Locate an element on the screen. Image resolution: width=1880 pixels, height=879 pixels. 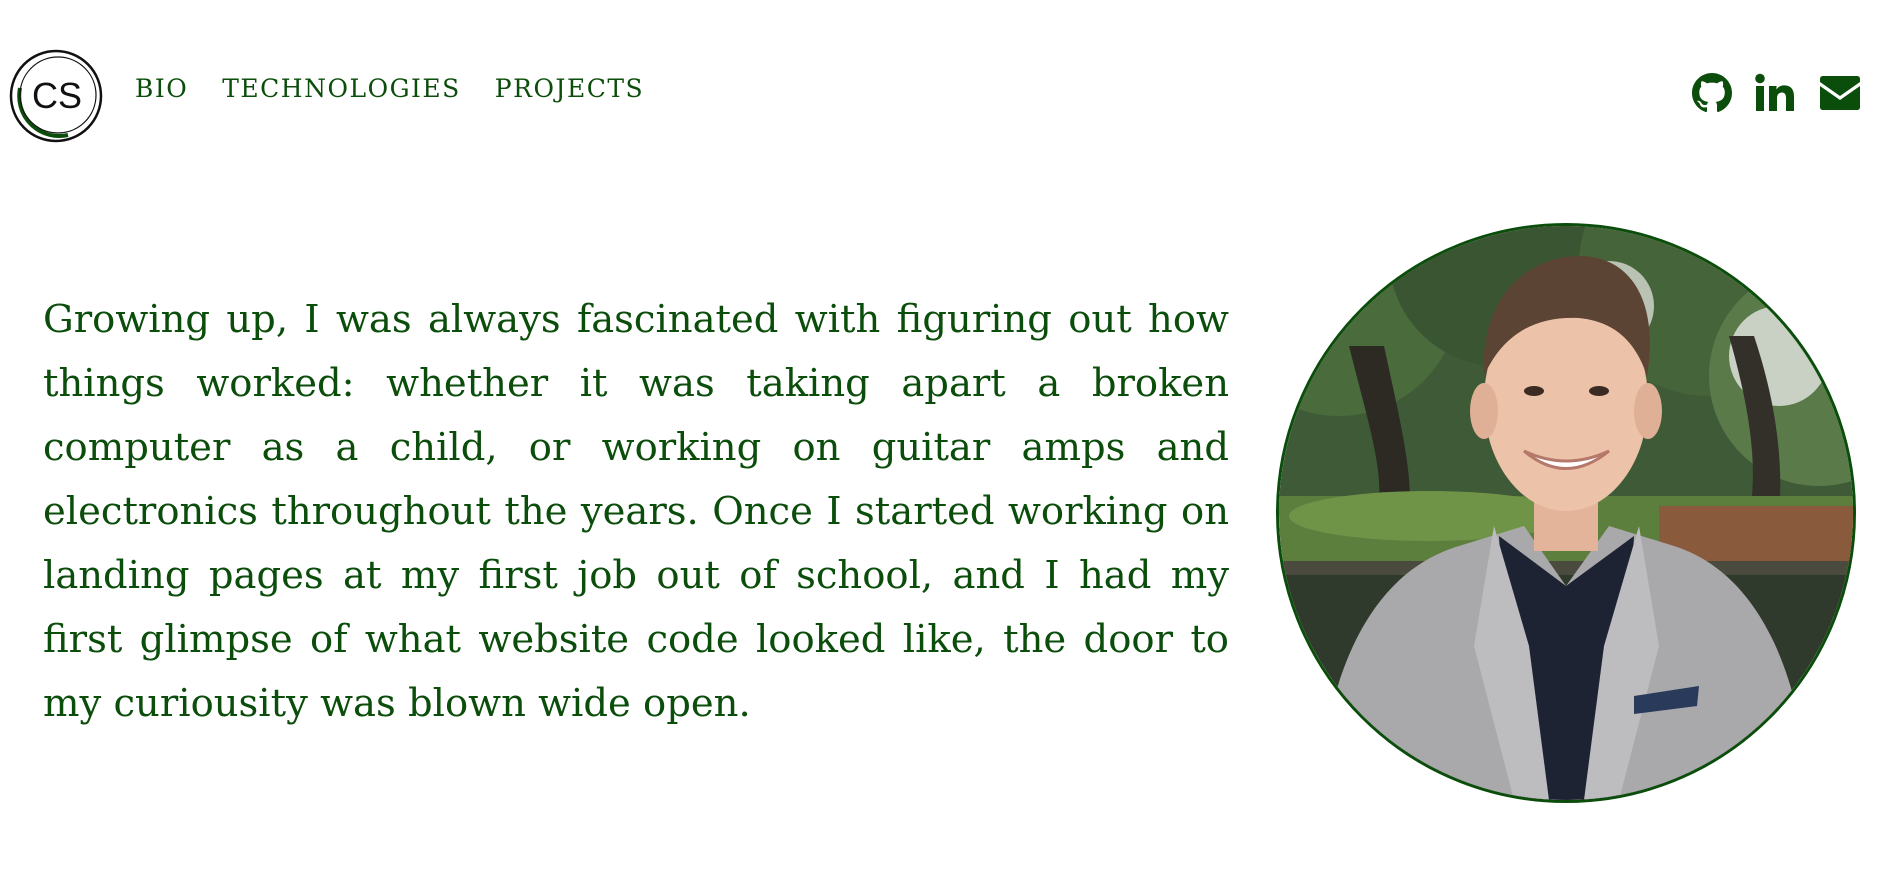
social-links is located at coordinates (1777, 95).